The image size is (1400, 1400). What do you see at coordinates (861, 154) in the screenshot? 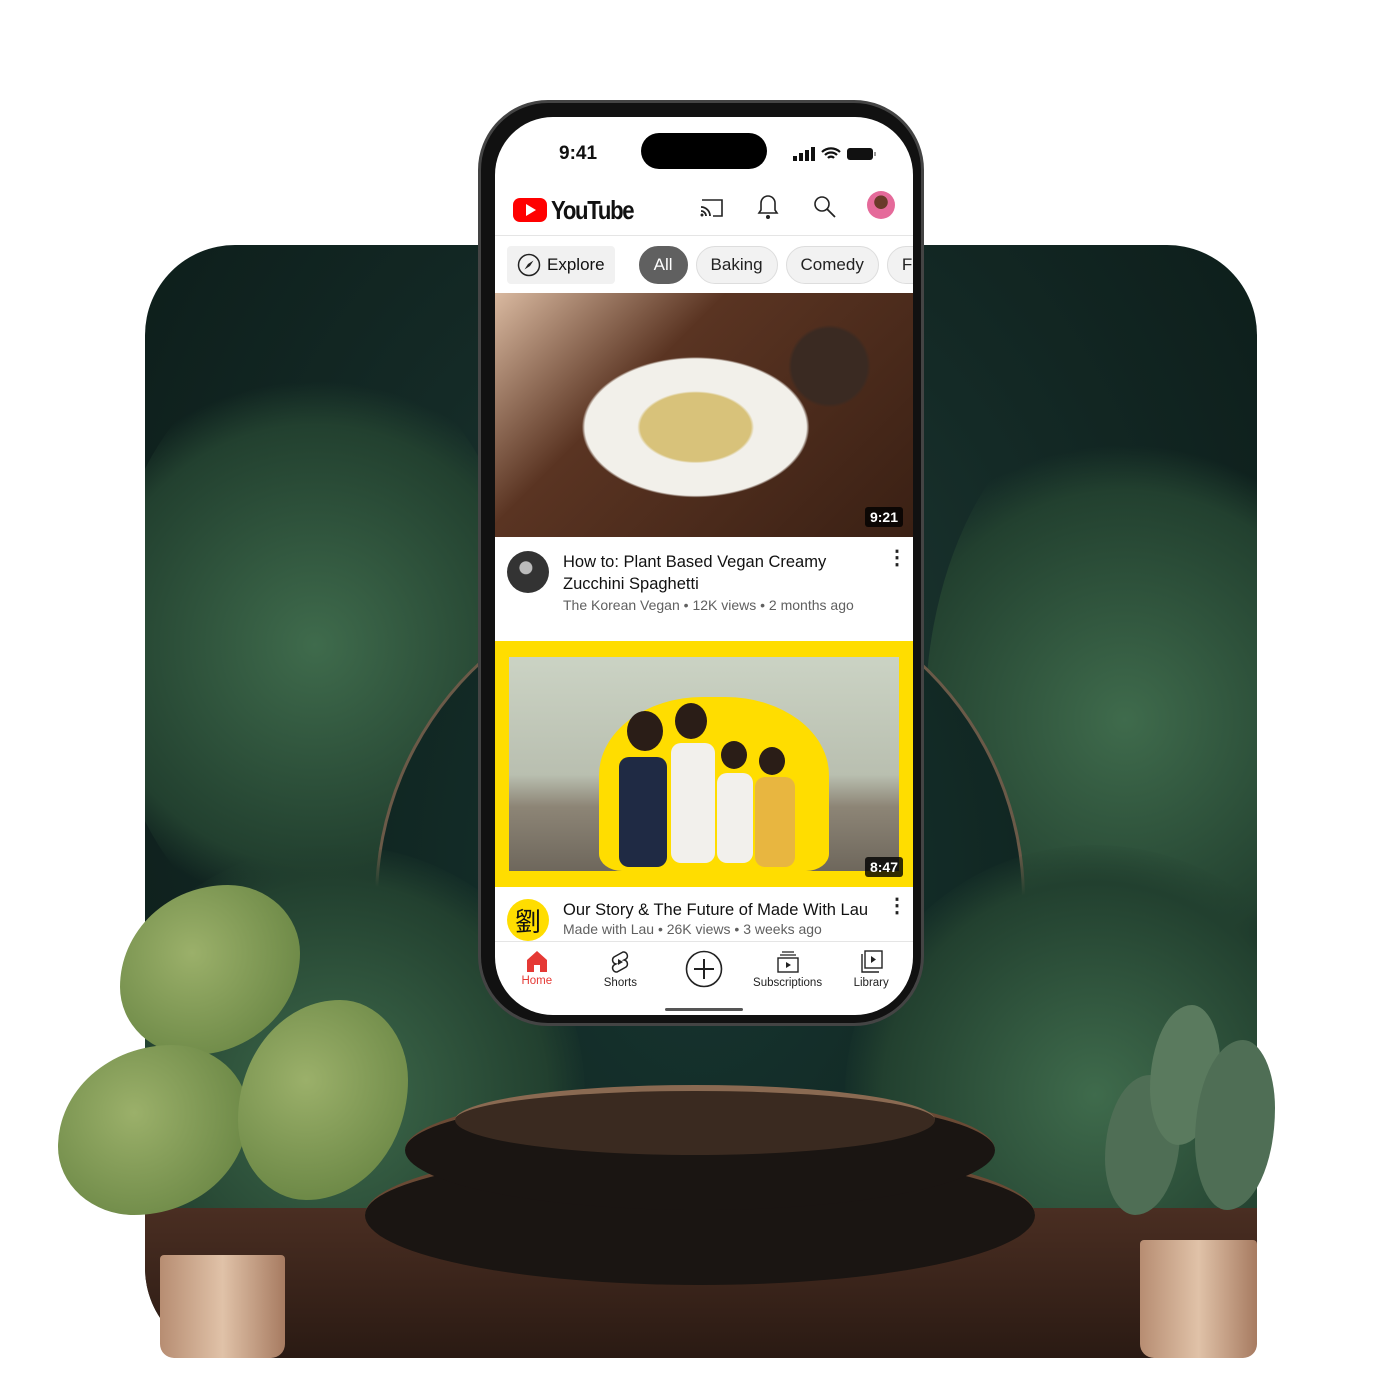
I see `battery-icon` at bounding box center [861, 154].